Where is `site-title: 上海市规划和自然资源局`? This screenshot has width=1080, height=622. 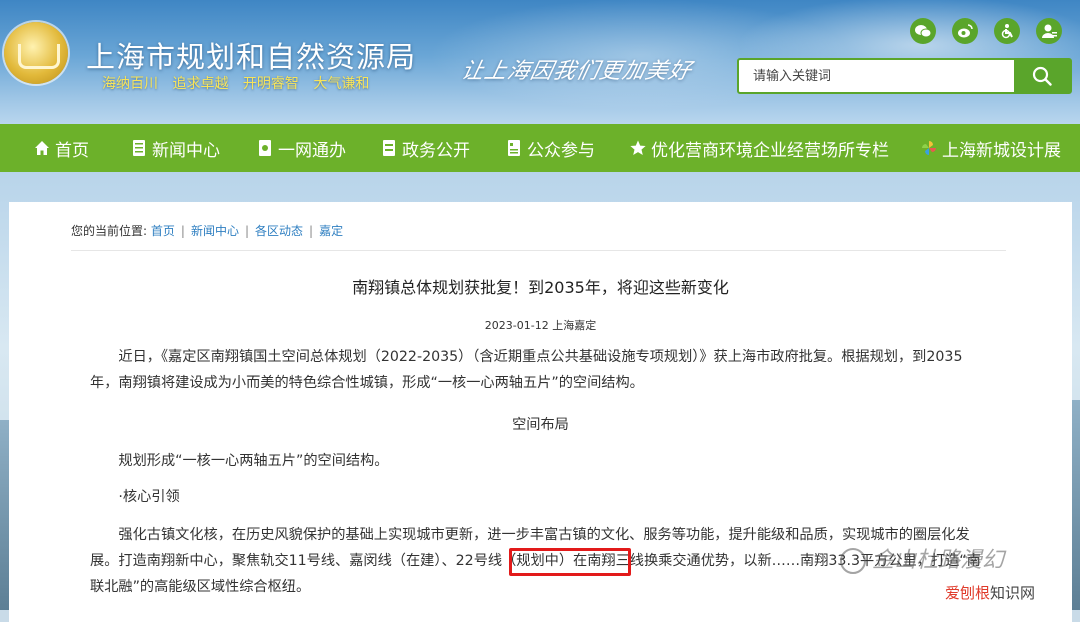
site-title: 上海市规划和自然资源局 is located at coordinates (251, 55).